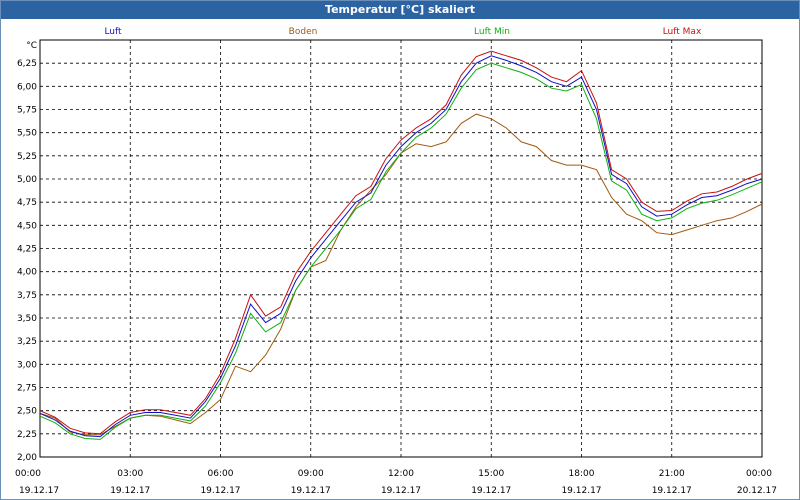 The width and height of the screenshot is (800, 500). I want to click on x-tick-time-label: 12:00, so click(401, 474).